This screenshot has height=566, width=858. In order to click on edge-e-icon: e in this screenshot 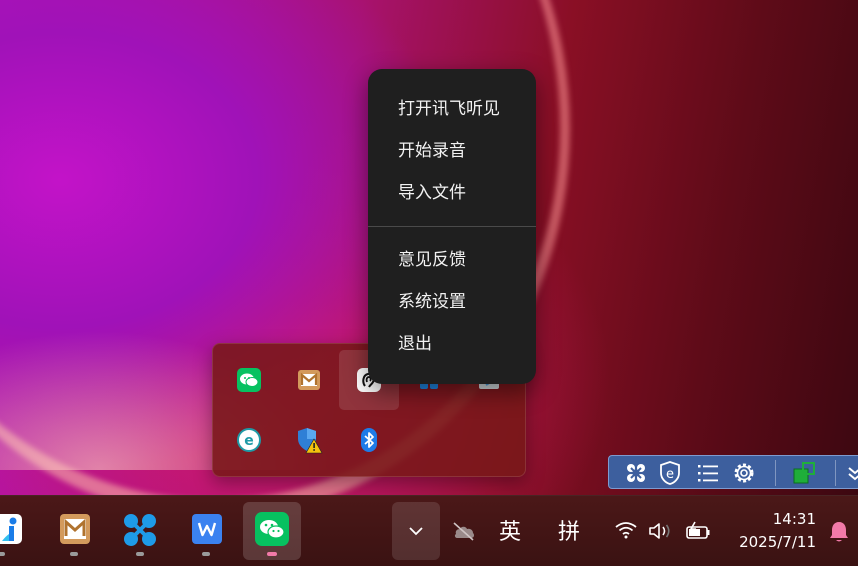, I will do `click(249, 440)`.